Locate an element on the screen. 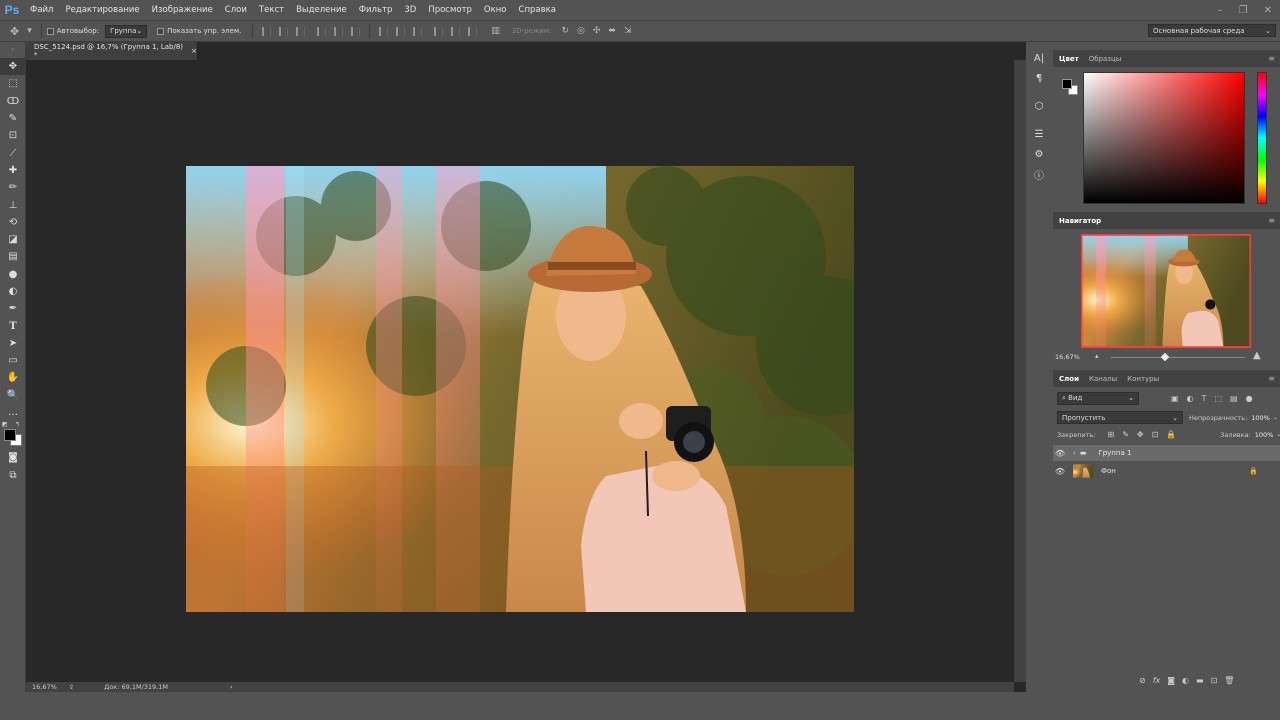 The height and width of the screenshot is (720, 1280). path-select-icon: ➤ is located at coordinates (13, 343).